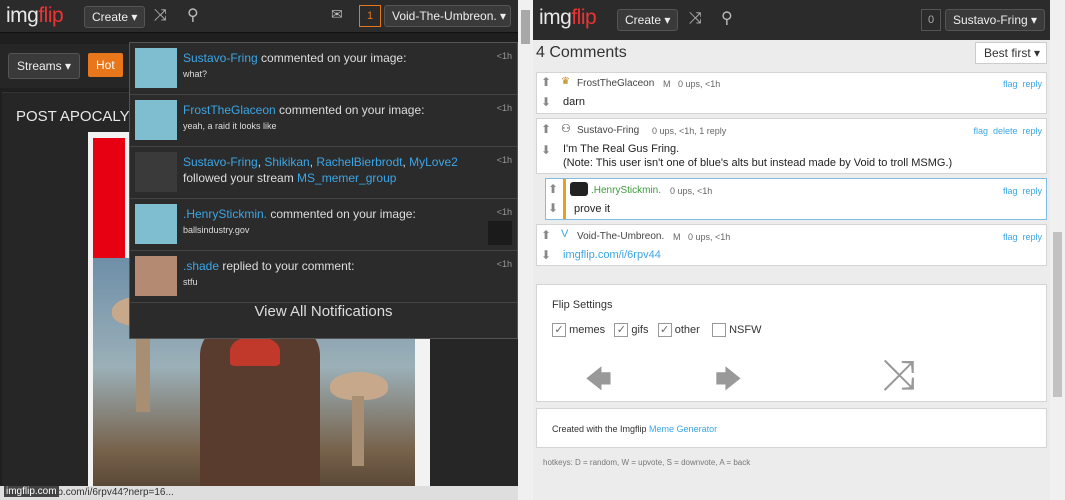 Image resolution: width=1065 pixels, height=500 pixels. I want to click on post-title: POST APOCALY, so click(73, 116).